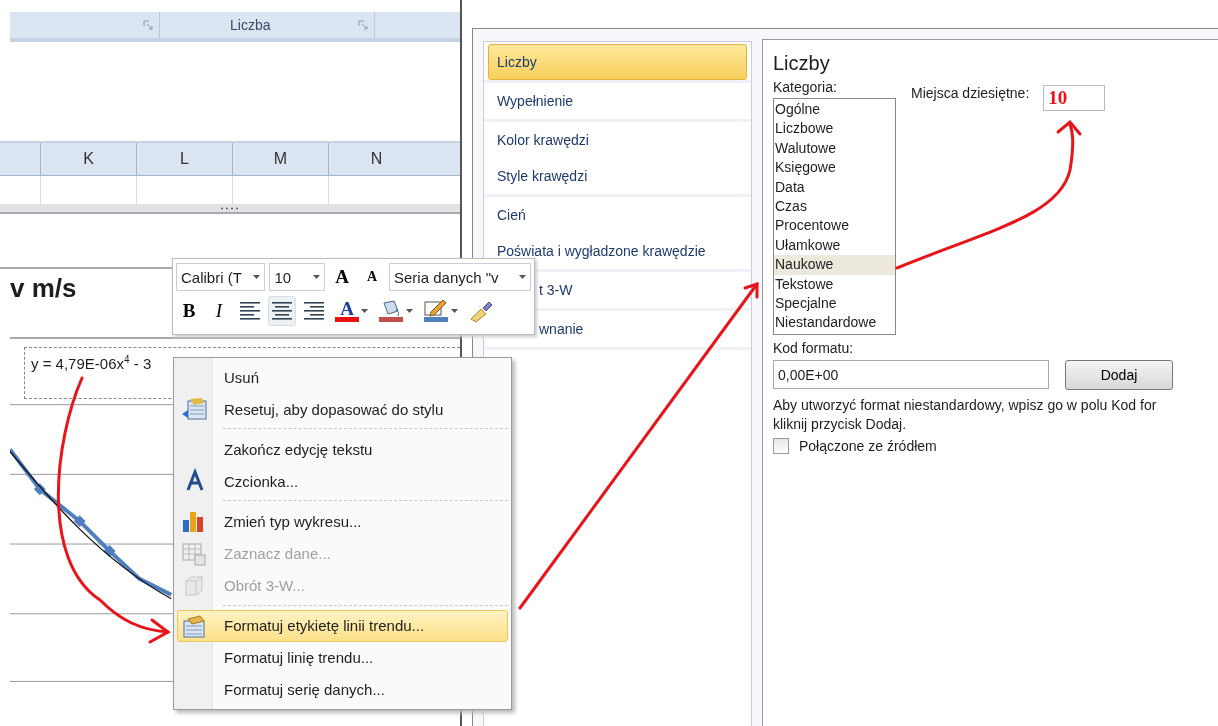 The width and height of the screenshot is (1218, 726). What do you see at coordinates (834, 323) in the screenshot?
I see `list-item: Niestandardowe` at bounding box center [834, 323].